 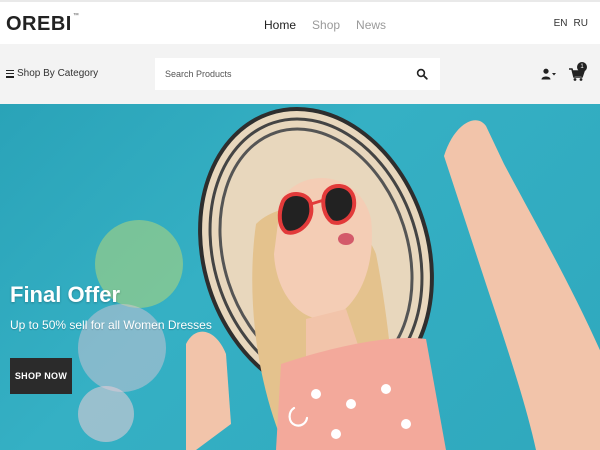 I want to click on search-box, so click(x=297, y=74).